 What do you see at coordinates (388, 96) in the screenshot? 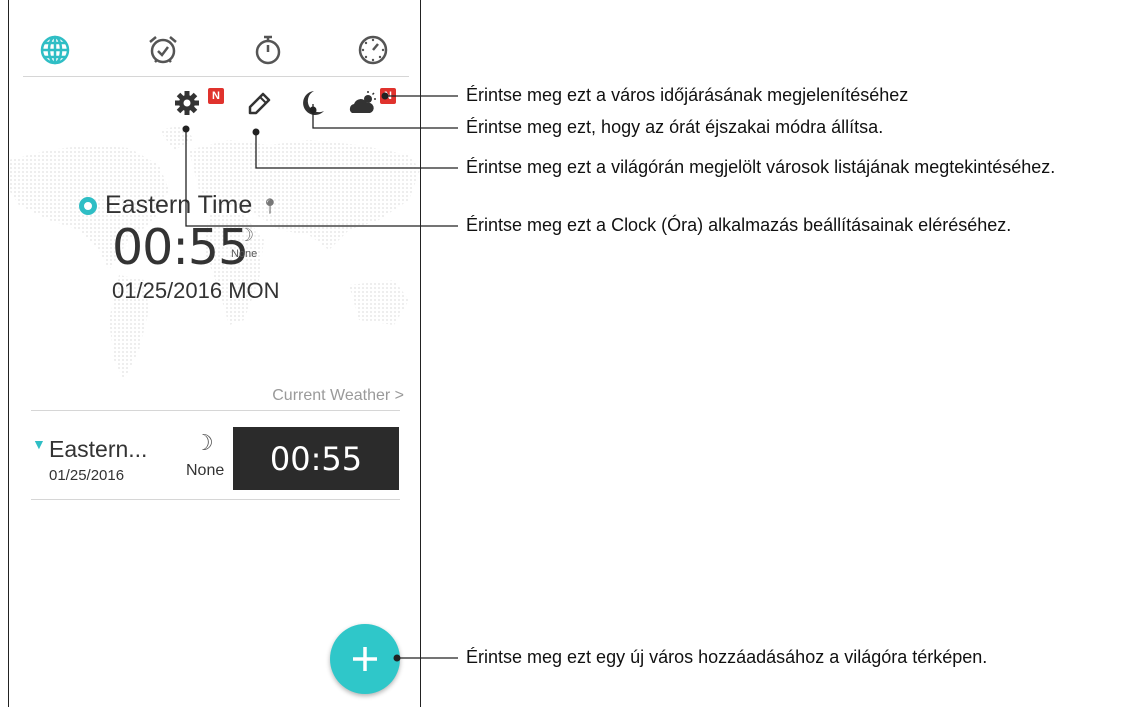
I see `weather-new-badge: N` at bounding box center [388, 96].